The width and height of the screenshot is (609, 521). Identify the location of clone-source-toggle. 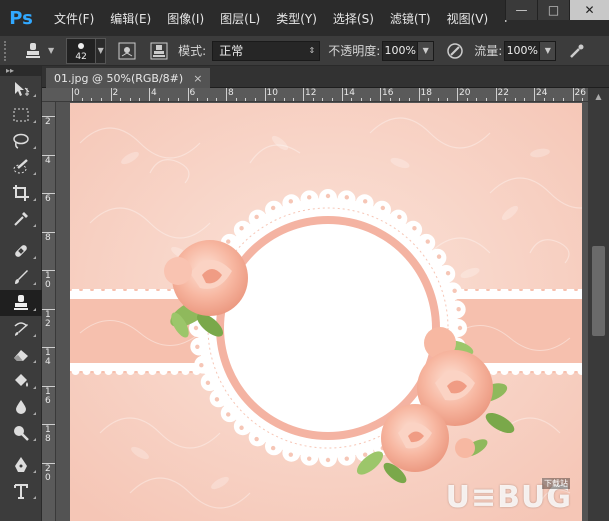
(159, 51).